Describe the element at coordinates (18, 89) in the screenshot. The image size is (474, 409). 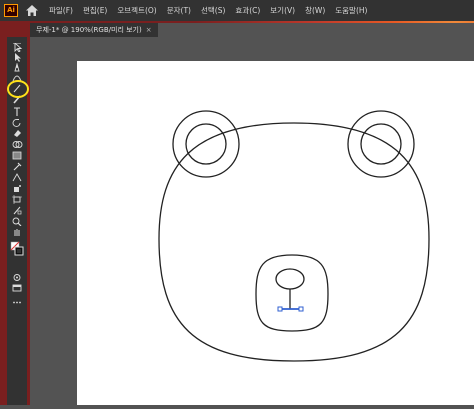
I see `highlight-ring` at that location.